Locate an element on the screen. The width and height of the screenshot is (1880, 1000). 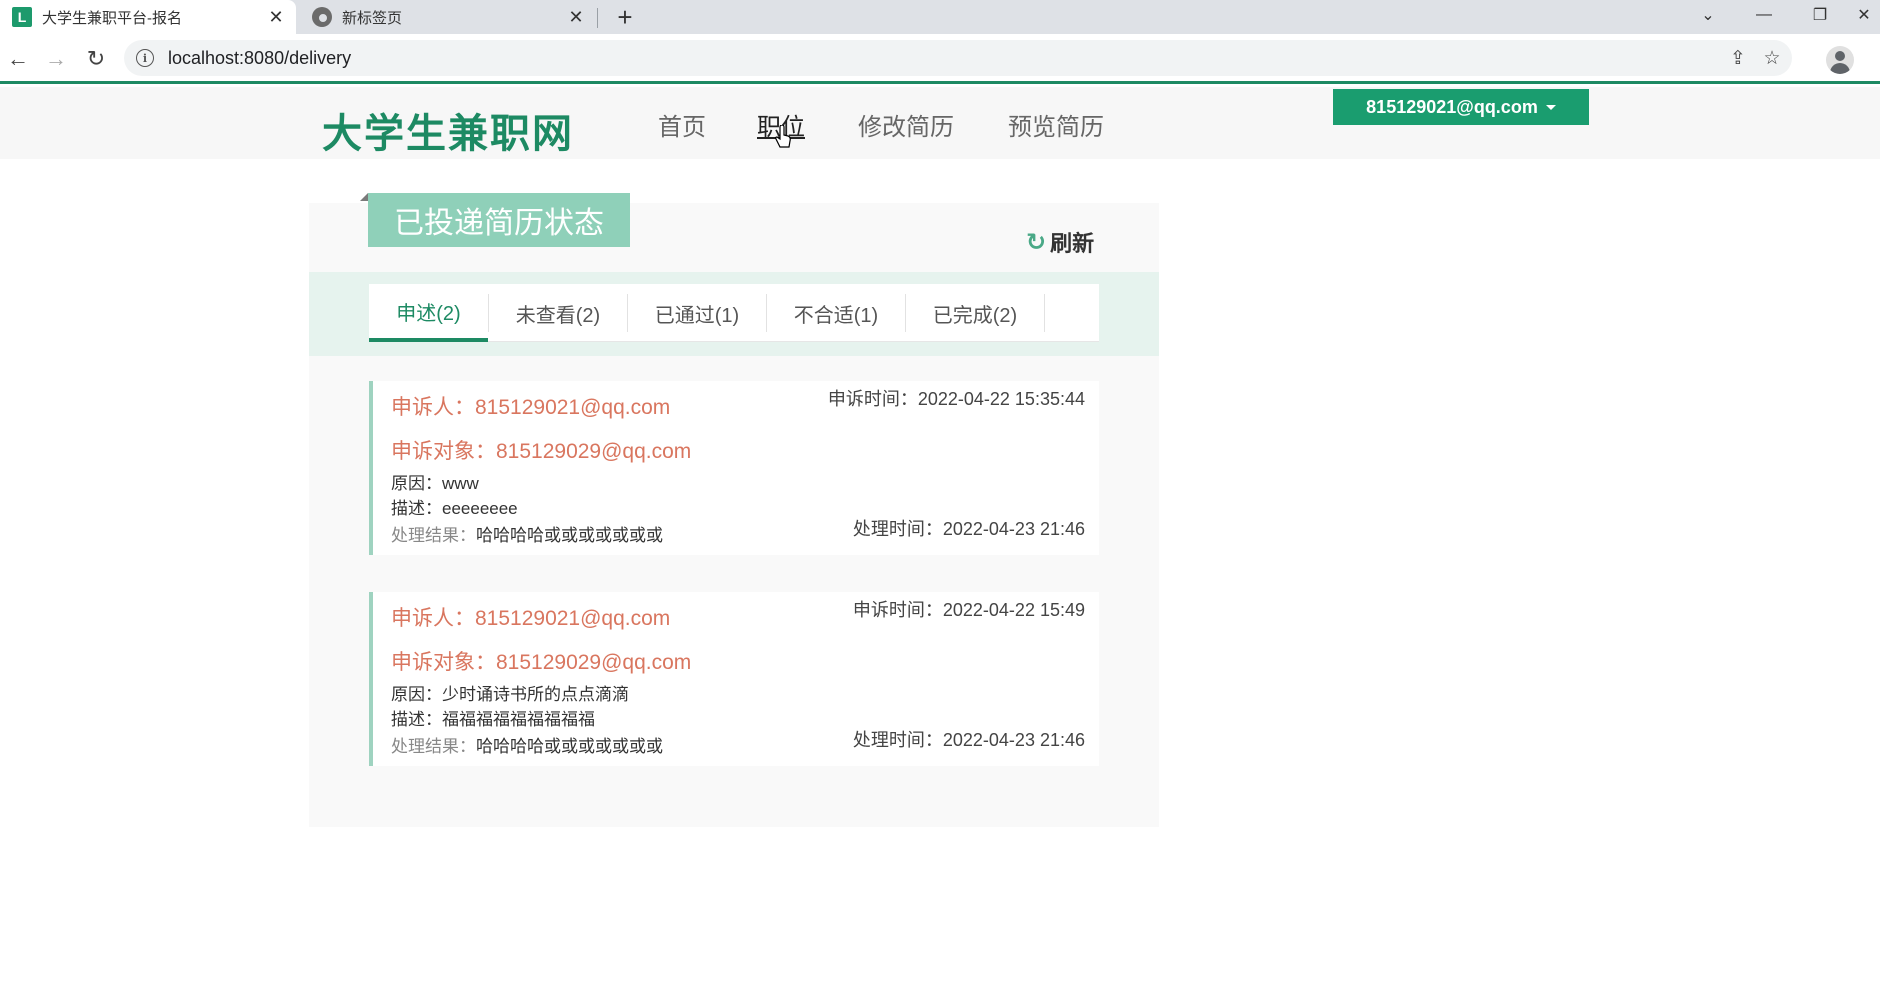
user-menu-button: 815129021@qq.com is located at coordinates (1461, 107).